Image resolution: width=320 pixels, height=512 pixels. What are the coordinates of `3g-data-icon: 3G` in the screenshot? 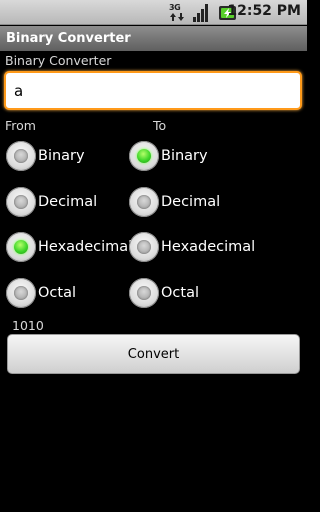 It's located at (178, 13).